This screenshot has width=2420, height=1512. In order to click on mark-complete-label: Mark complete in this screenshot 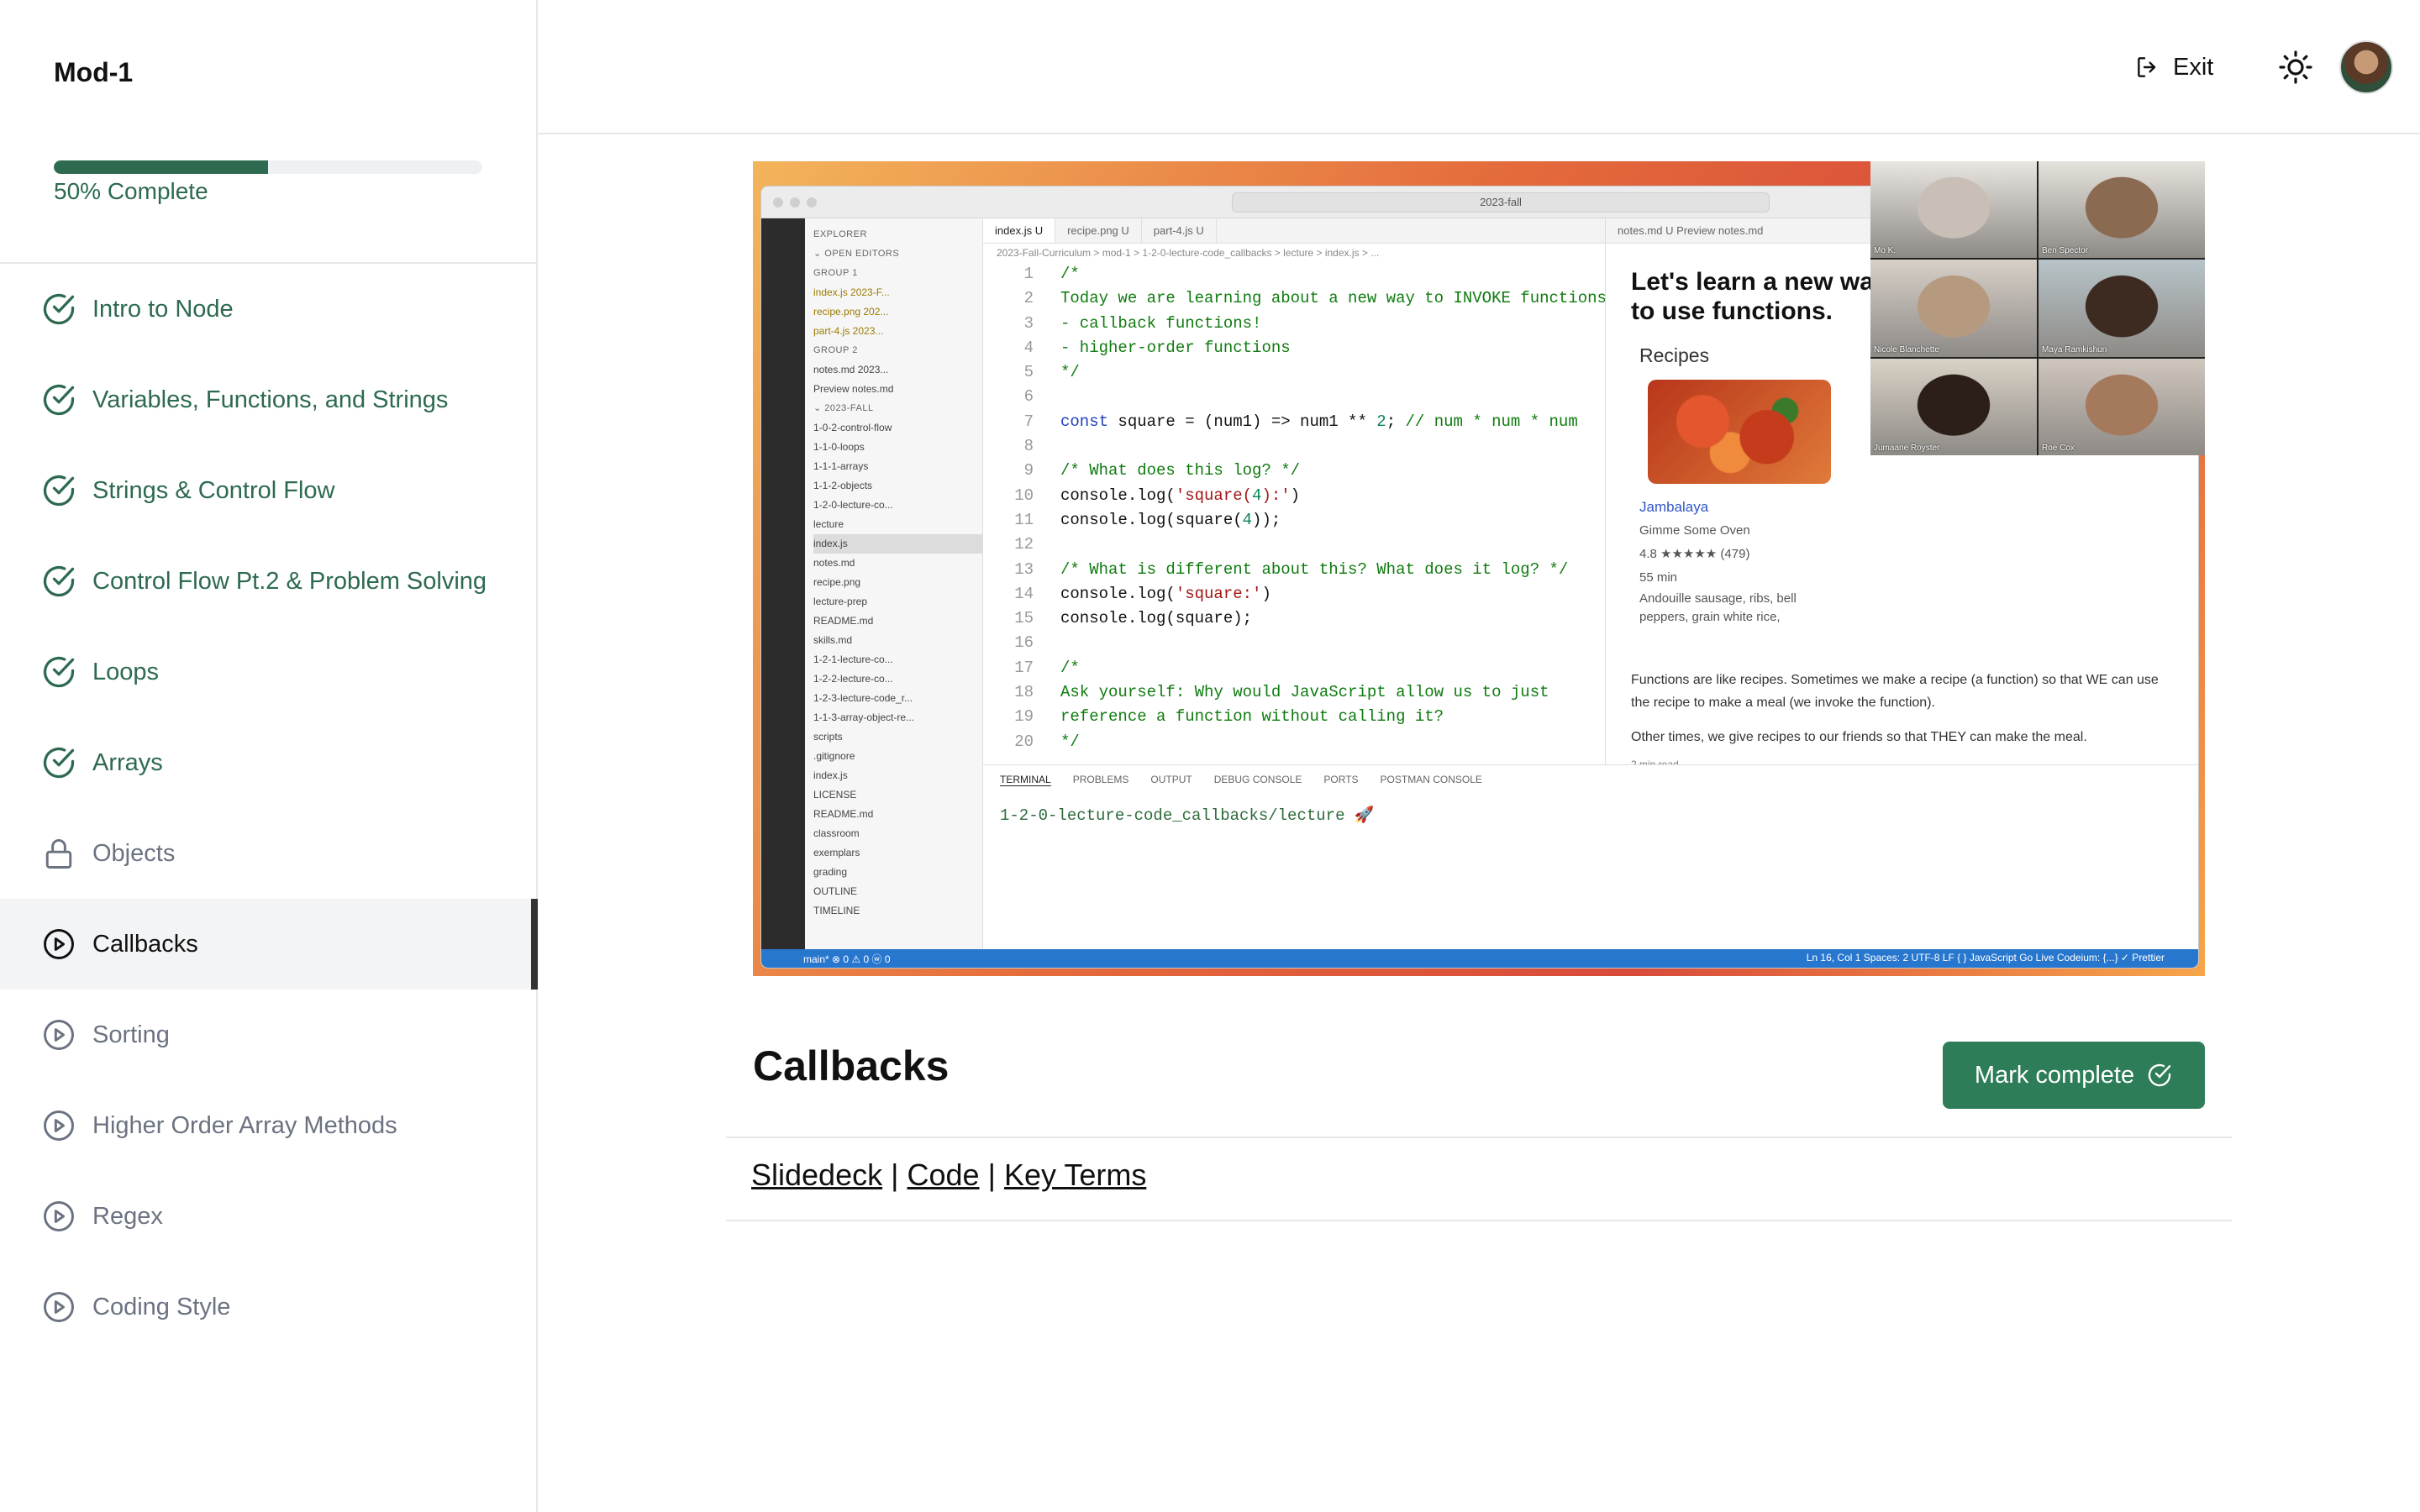, I will do `click(2054, 1075)`.